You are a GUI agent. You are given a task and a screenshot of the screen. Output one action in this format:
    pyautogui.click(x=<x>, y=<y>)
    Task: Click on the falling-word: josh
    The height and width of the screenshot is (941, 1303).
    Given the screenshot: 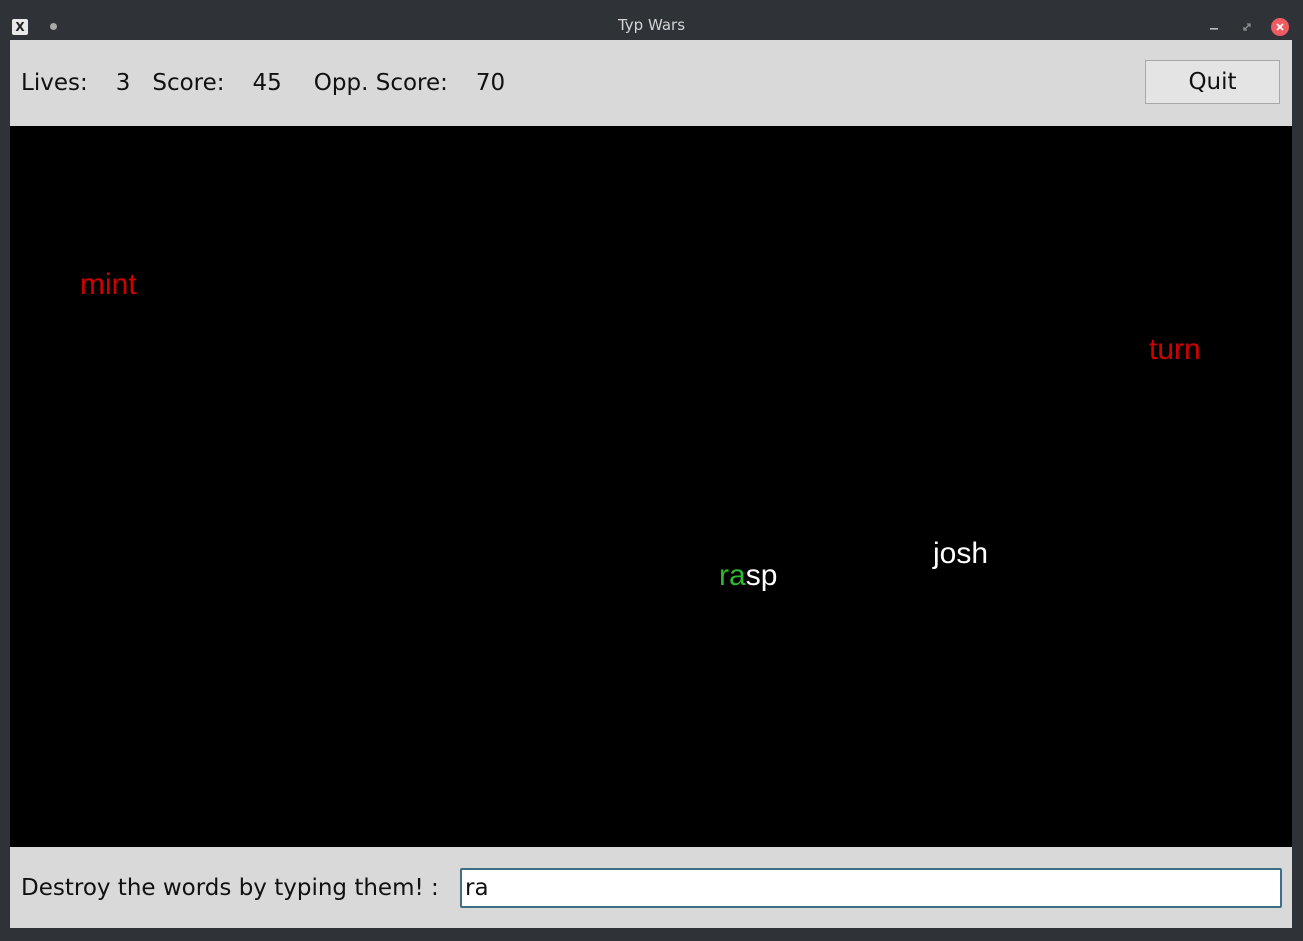 What is the action you would take?
    pyautogui.click(x=961, y=553)
    